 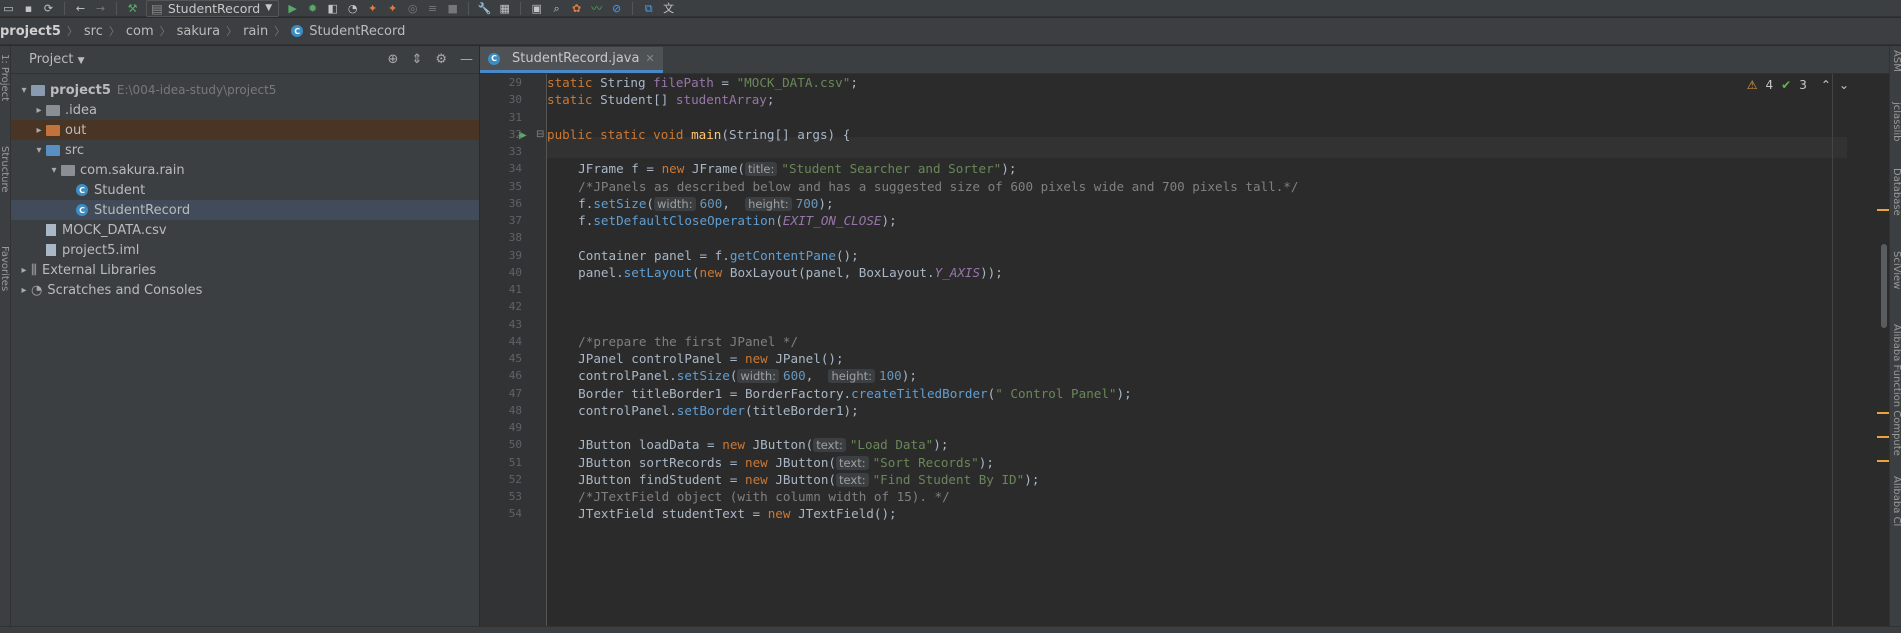 What do you see at coordinates (504, 8) in the screenshot?
I see `project-structure-icon: ▦` at bounding box center [504, 8].